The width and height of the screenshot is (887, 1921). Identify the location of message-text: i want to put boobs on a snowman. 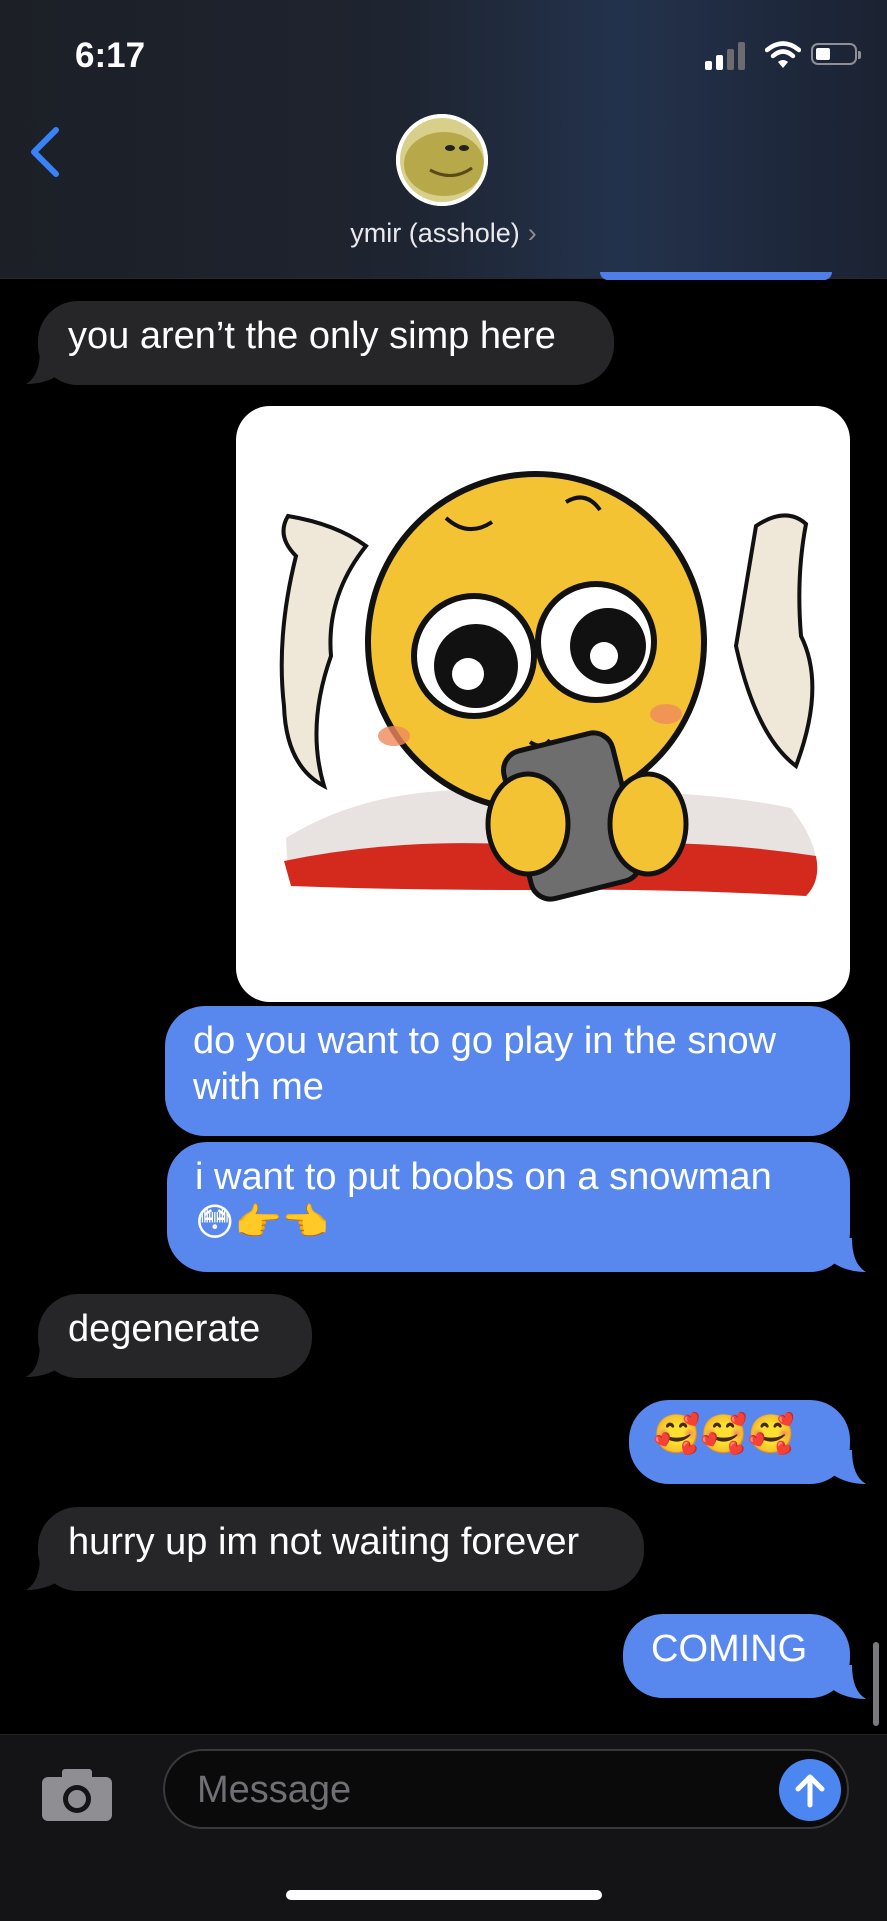
(483, 1177).